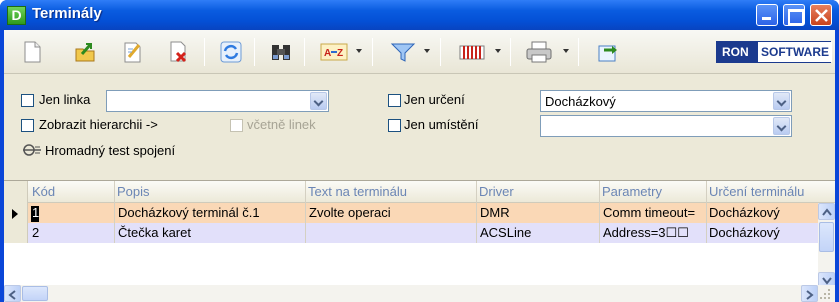  Describe the element at coordinates (655, 212) in the screenshot. I see `cell-parametry: Comm timeout=` at that location.